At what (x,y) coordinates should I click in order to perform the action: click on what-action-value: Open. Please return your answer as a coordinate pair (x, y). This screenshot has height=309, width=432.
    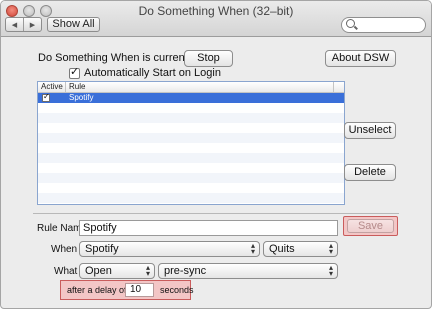
    Looking at the image, I should click on (98, 271).